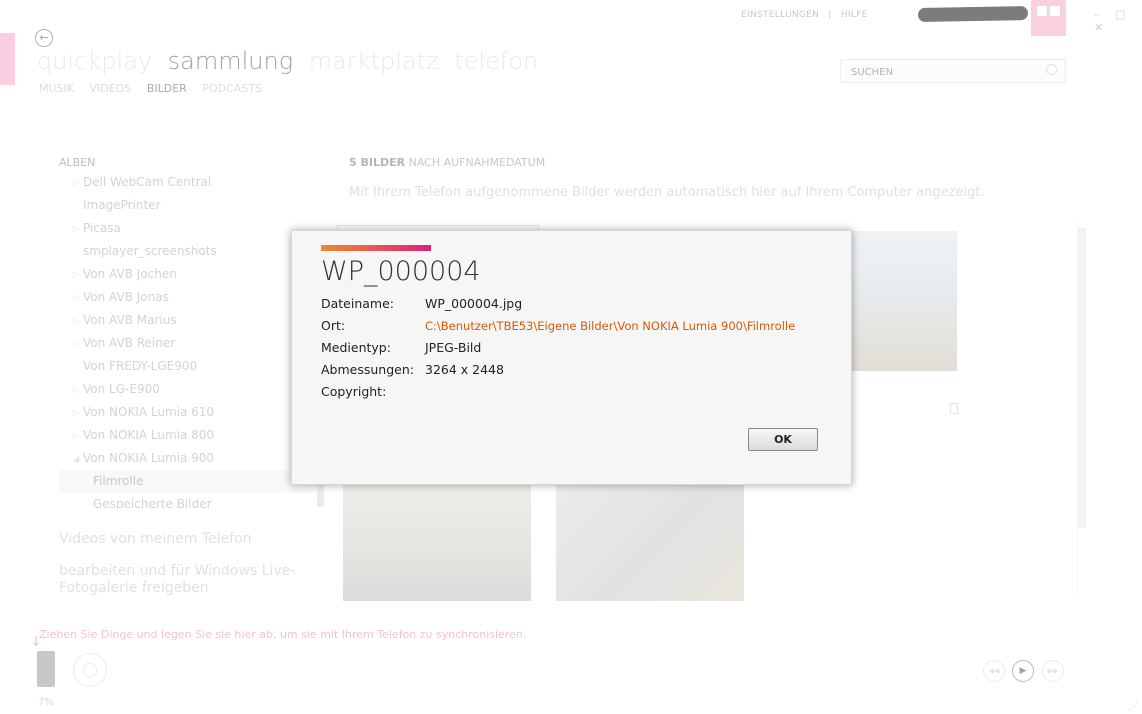 The height and width of the screenshot is (714, 1142). What do you see at coordinates (358, 303) in the screenshot?
I see `dialog-key: Dateiname:` at bounding box center [358, 303].